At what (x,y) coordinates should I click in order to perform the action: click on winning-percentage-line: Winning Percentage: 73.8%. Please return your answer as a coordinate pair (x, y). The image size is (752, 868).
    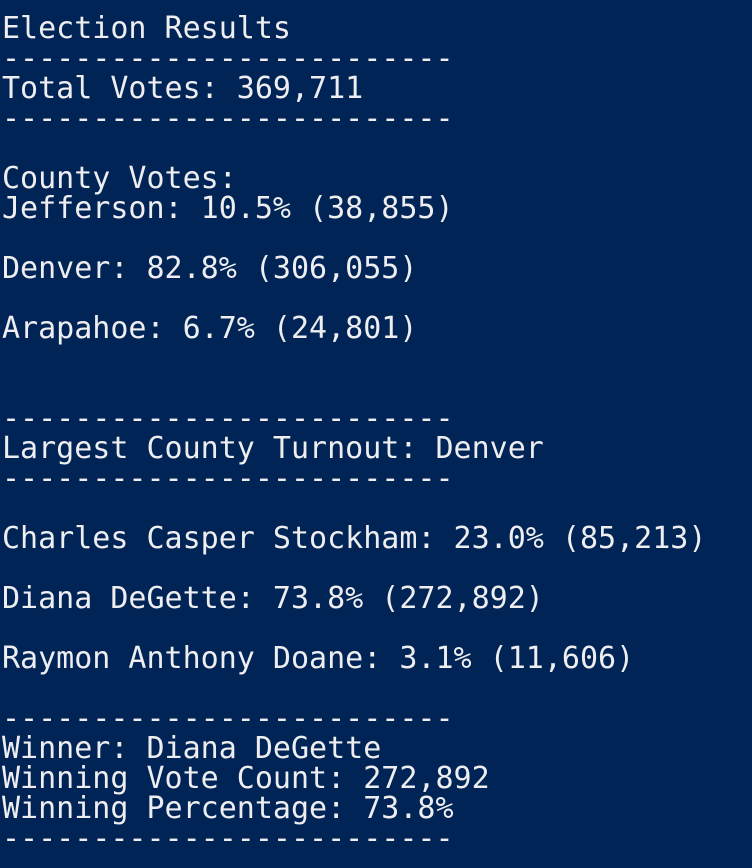
    Looking at the image, I should click on (228, 808).